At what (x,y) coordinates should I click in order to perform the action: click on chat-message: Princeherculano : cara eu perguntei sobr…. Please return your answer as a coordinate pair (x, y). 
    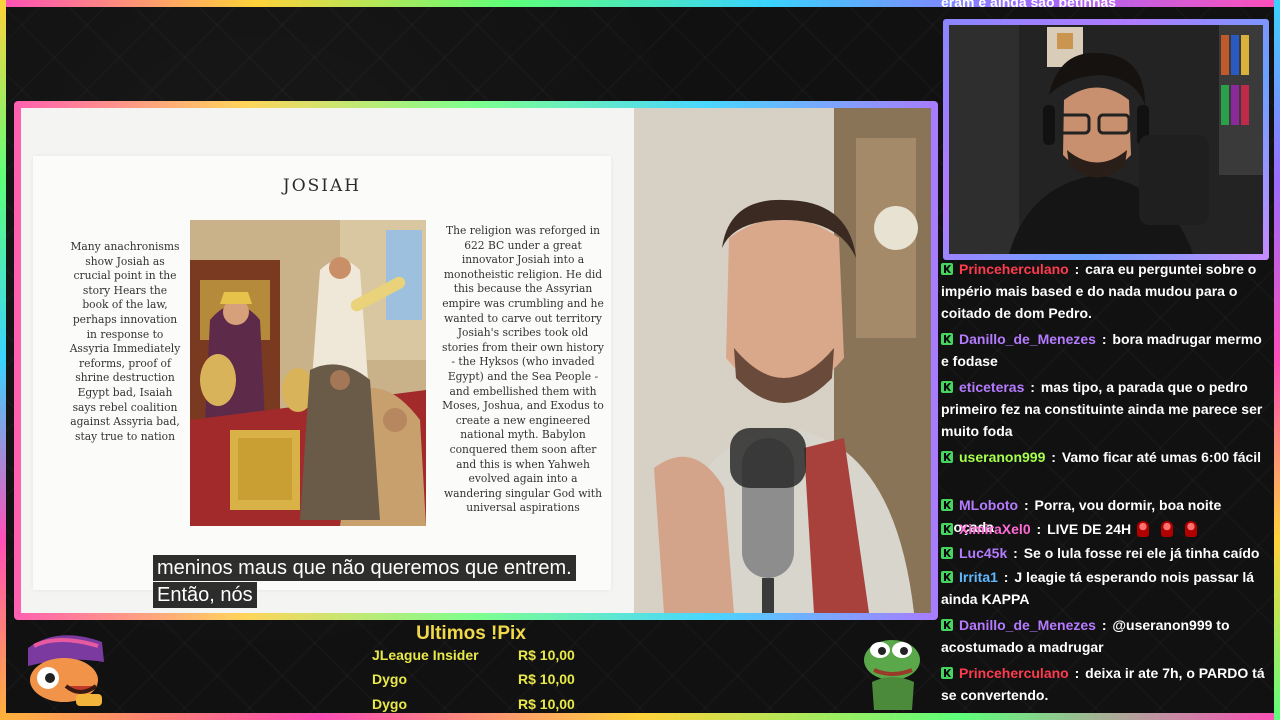
    Looking at the image, I should click on (1107, 291).